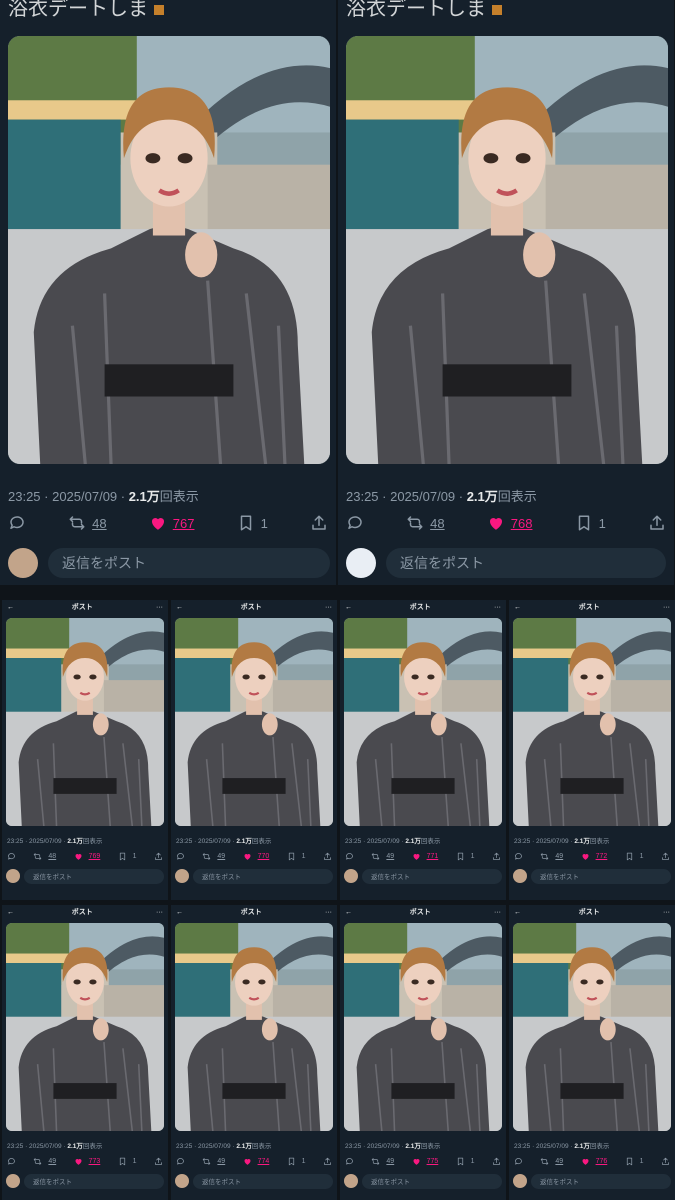 Image resolution: width=675 pixels, height=1200 pixels. What do you see at coordinates (594, 856) in the screenshot?
I see `like-button: 772` at bounding box center [594, 856].